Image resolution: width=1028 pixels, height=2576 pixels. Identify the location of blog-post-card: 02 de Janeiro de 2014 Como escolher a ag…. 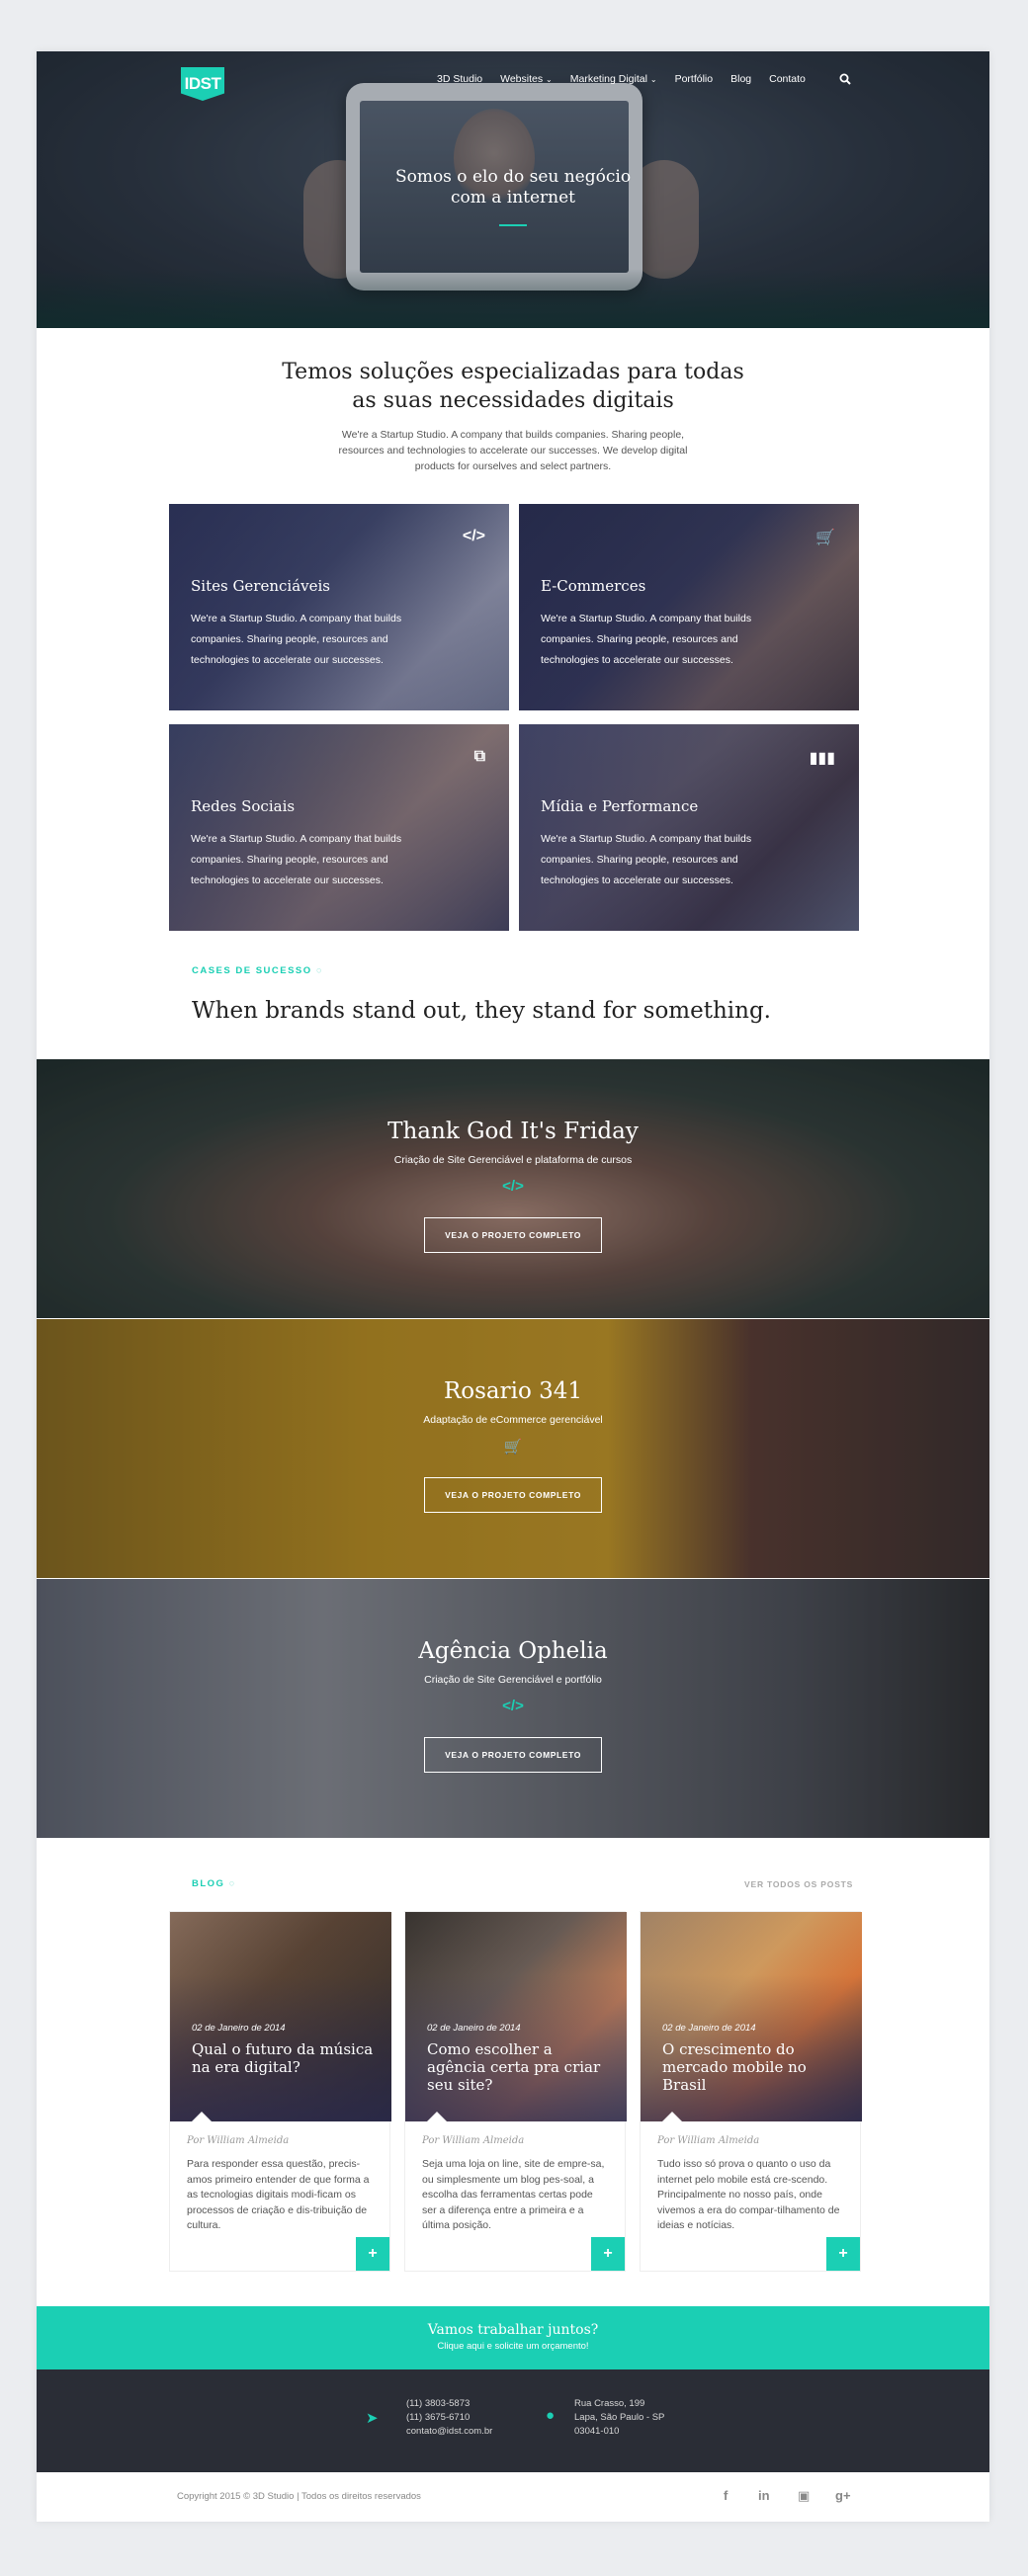
(515, 2091).